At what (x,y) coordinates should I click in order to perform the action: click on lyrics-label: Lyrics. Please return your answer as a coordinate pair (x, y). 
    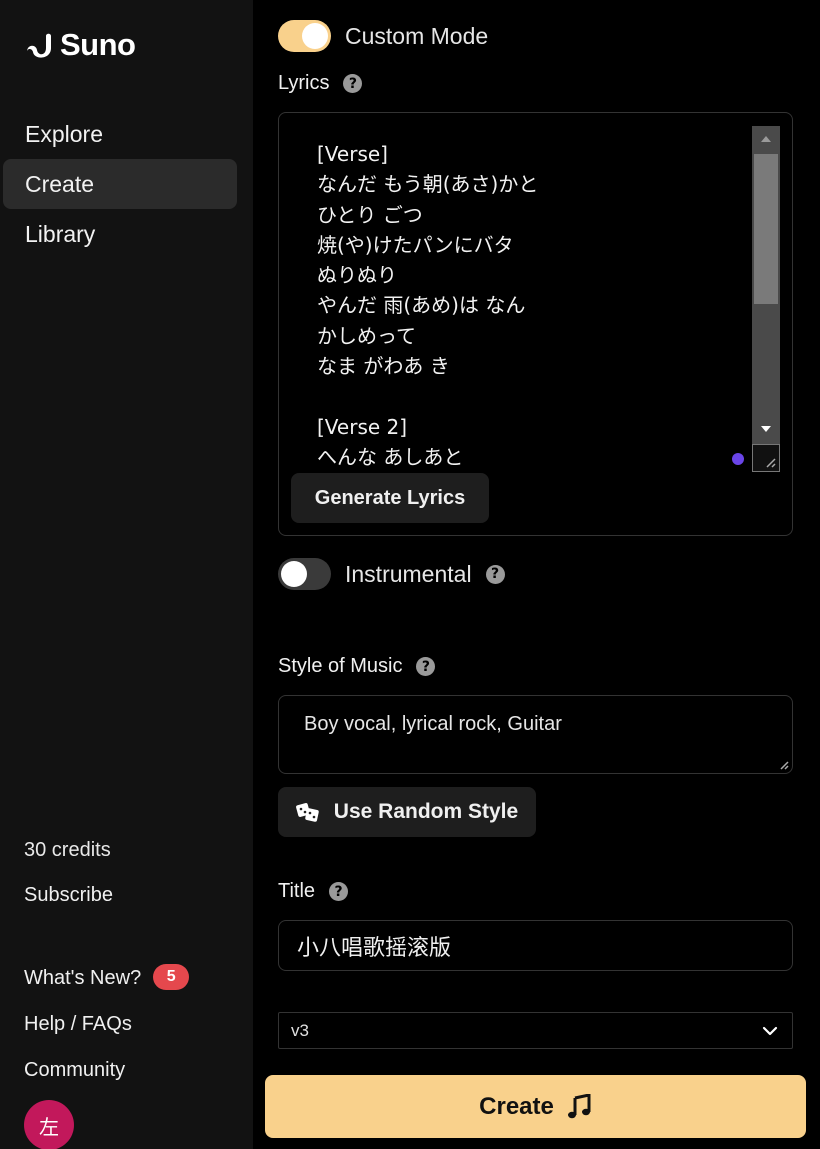
    Looking at the image, I should click on (304, 83).